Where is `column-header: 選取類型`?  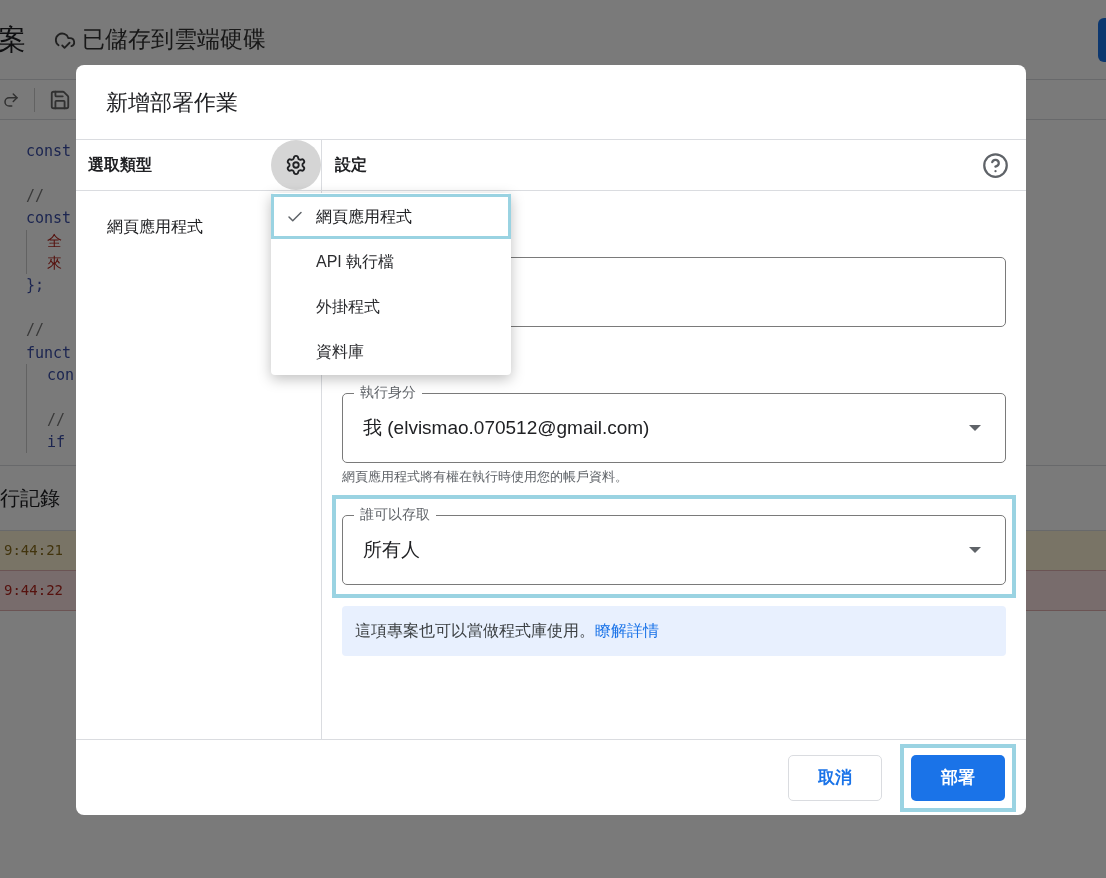
column-header: 選取類型 is located at coordinates (120, 165).